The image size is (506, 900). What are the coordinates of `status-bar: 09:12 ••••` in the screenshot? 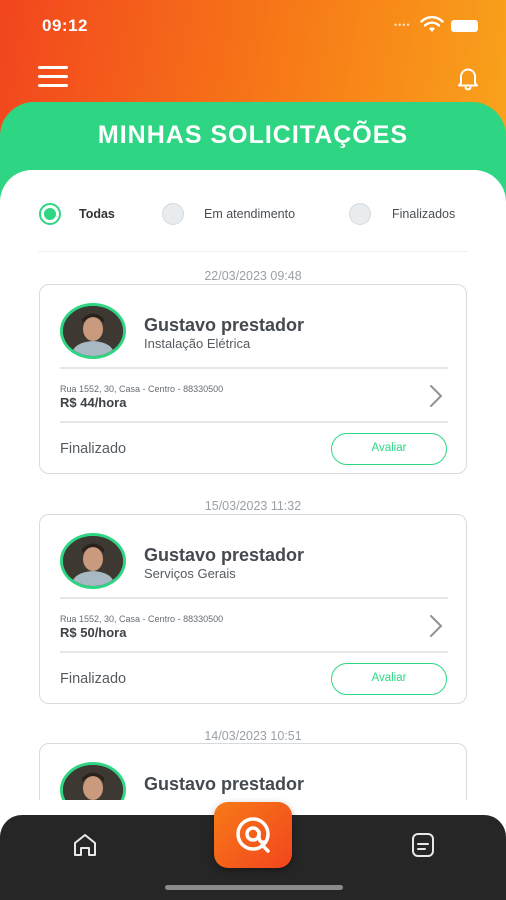 It's located at (253, 27).